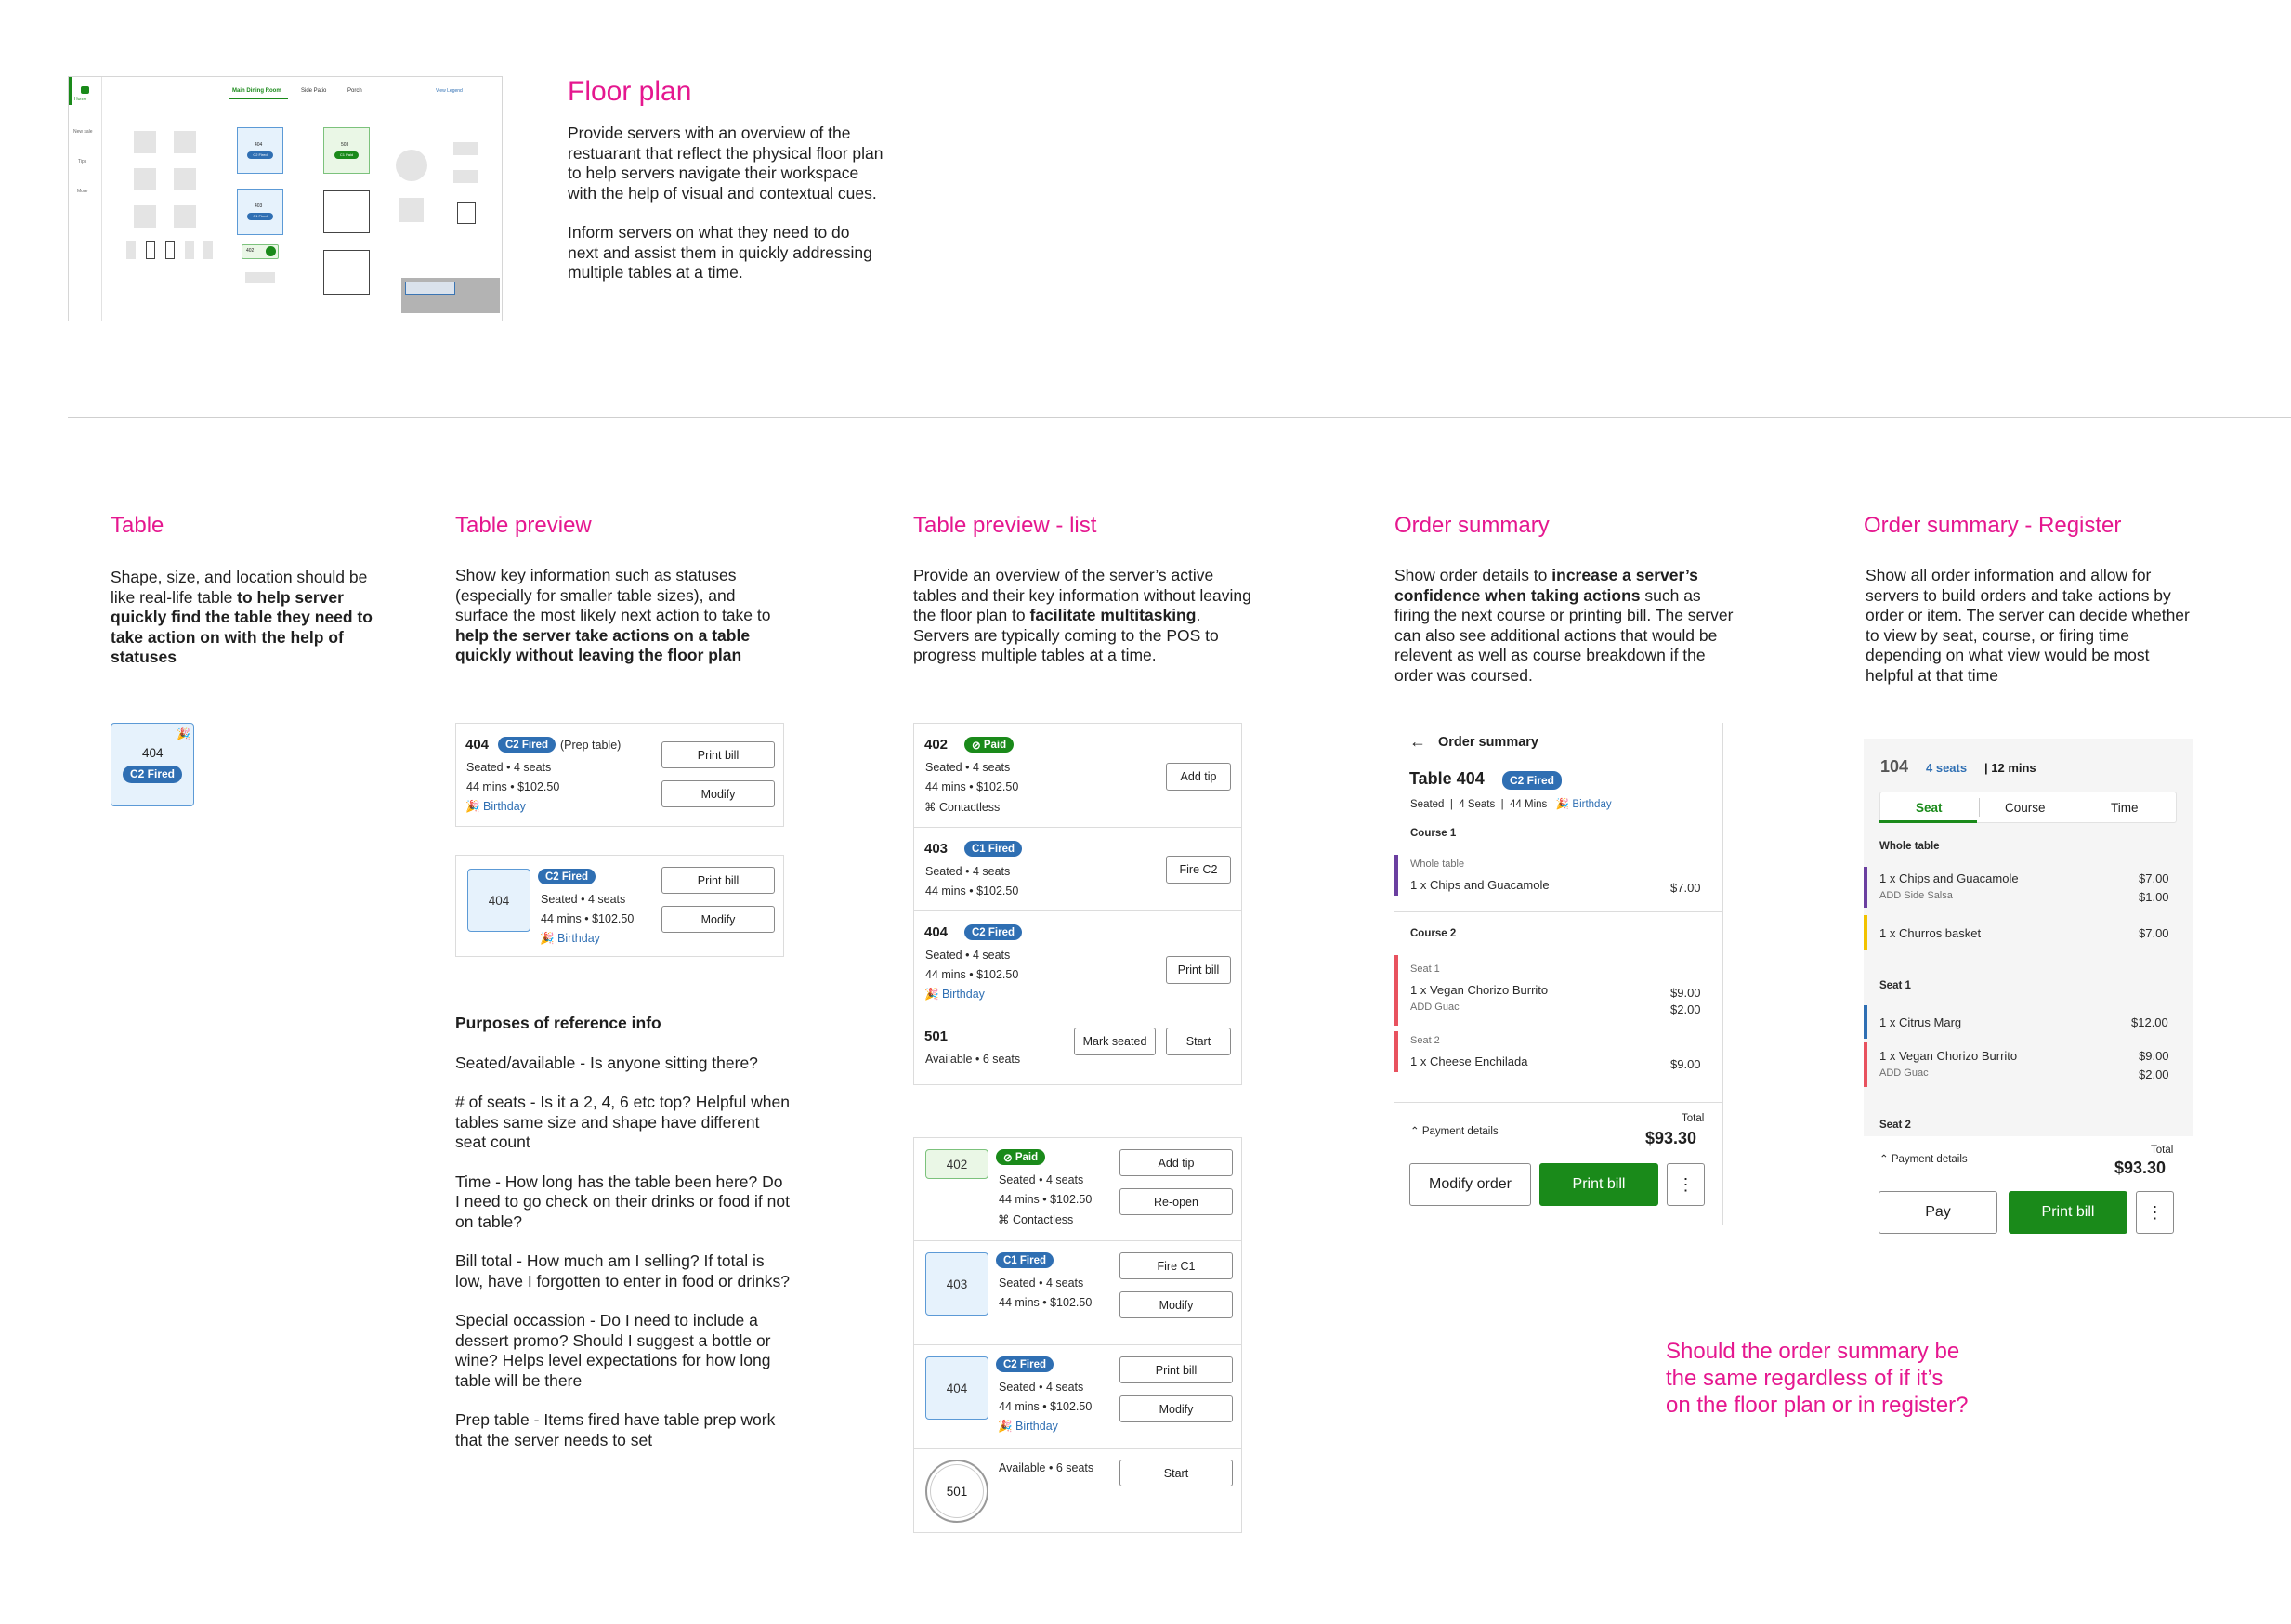 The height and width of the screenshot is (1624, 2291). I want to click on mini-nav-tips: Tips, so click(82, 161).